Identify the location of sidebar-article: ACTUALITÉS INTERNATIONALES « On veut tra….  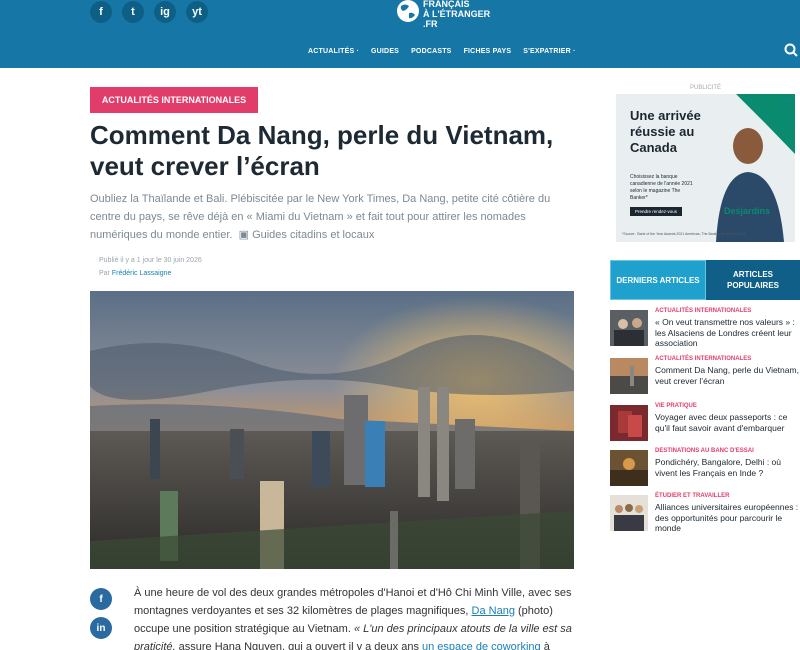
(705, 329).